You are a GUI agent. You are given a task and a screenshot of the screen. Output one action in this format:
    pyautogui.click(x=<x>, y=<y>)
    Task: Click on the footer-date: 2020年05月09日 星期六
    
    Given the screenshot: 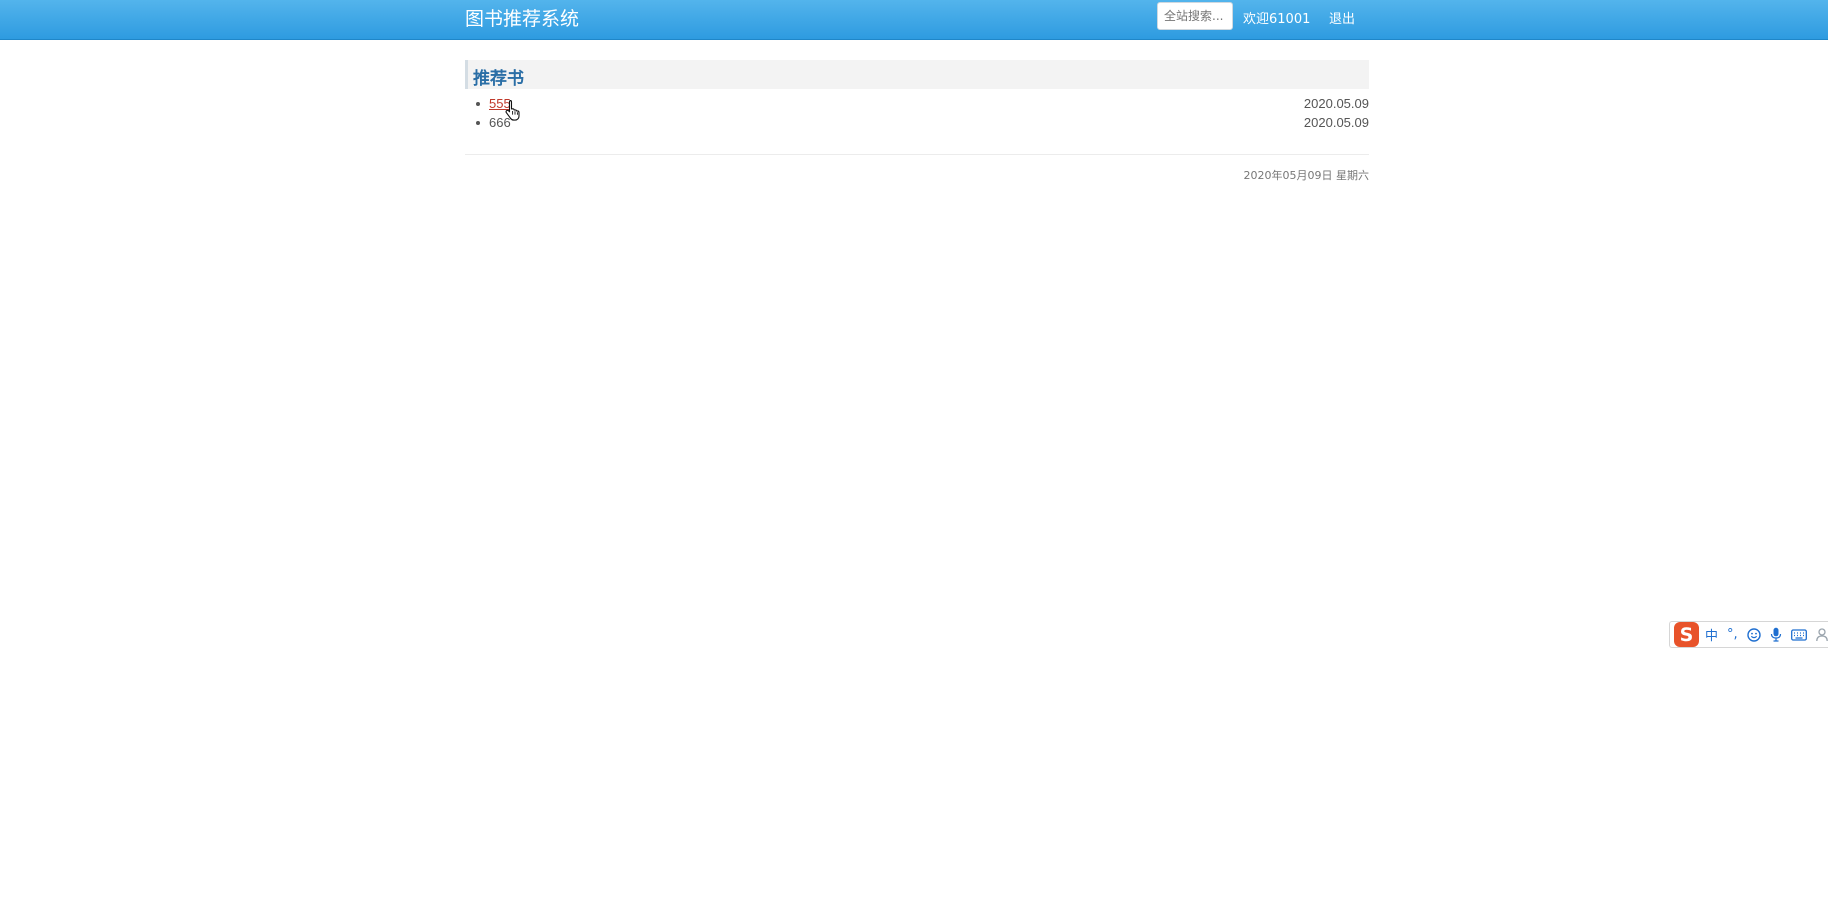 What is the action you would take?
    pyautogui.click(x=1306, y=175)
    